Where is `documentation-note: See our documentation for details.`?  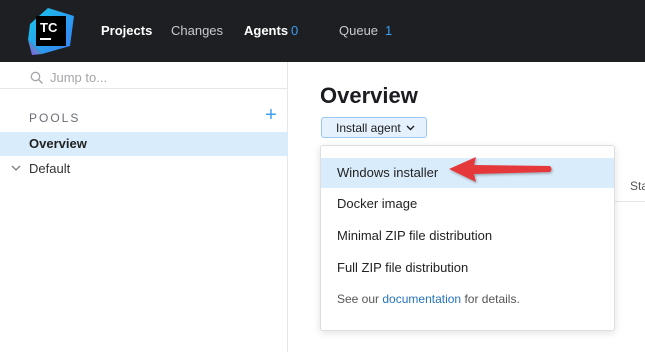 documentation-note: See our documentation for details. is located at coordinates (428, 299).